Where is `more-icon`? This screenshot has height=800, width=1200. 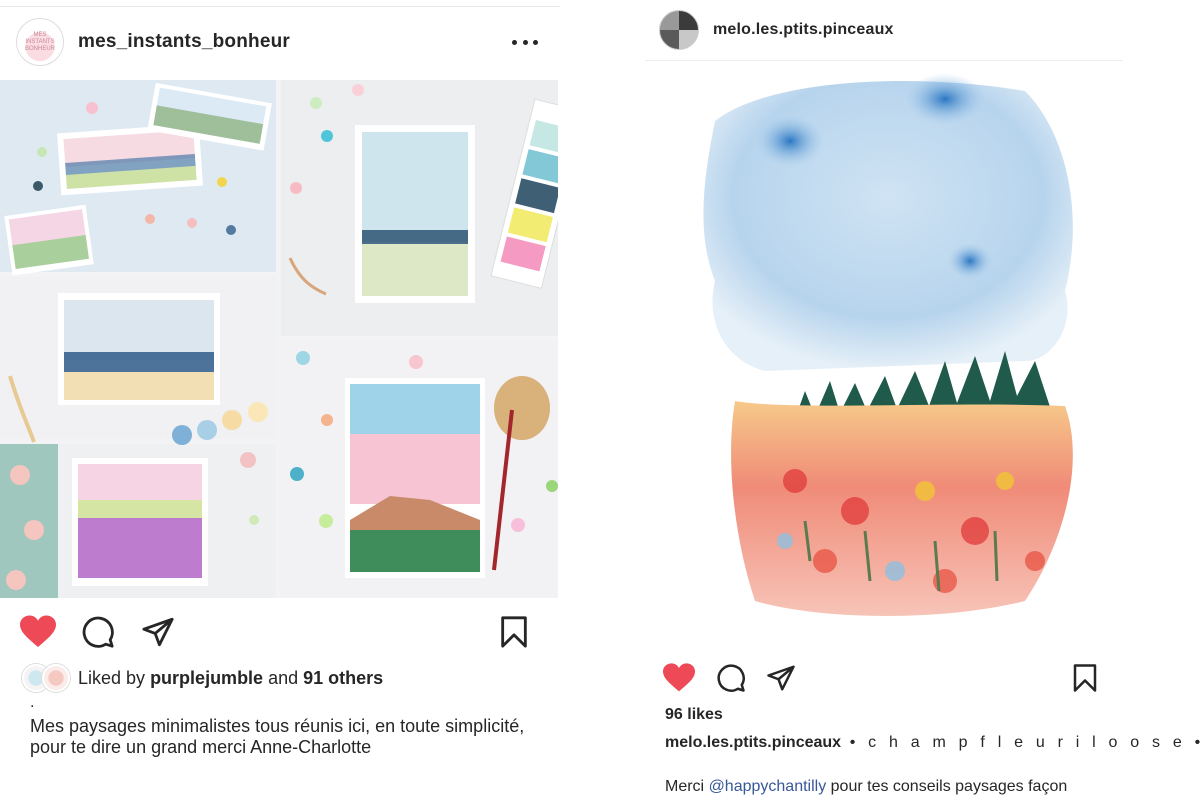
more-icon is located at coordinates (525, 42).